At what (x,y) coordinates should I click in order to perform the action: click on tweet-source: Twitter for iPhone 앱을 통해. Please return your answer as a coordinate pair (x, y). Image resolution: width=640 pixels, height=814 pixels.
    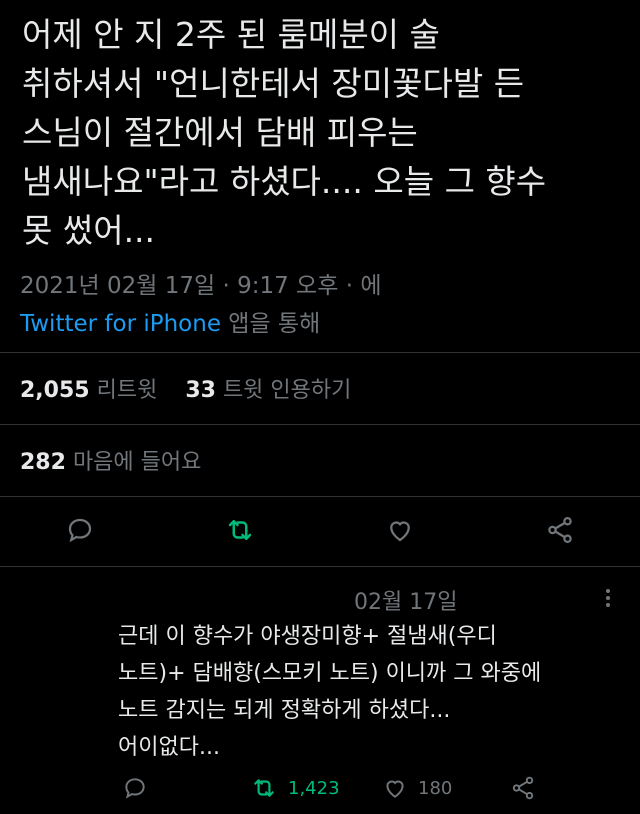
    Looking at the image, I should click on (170, 321).